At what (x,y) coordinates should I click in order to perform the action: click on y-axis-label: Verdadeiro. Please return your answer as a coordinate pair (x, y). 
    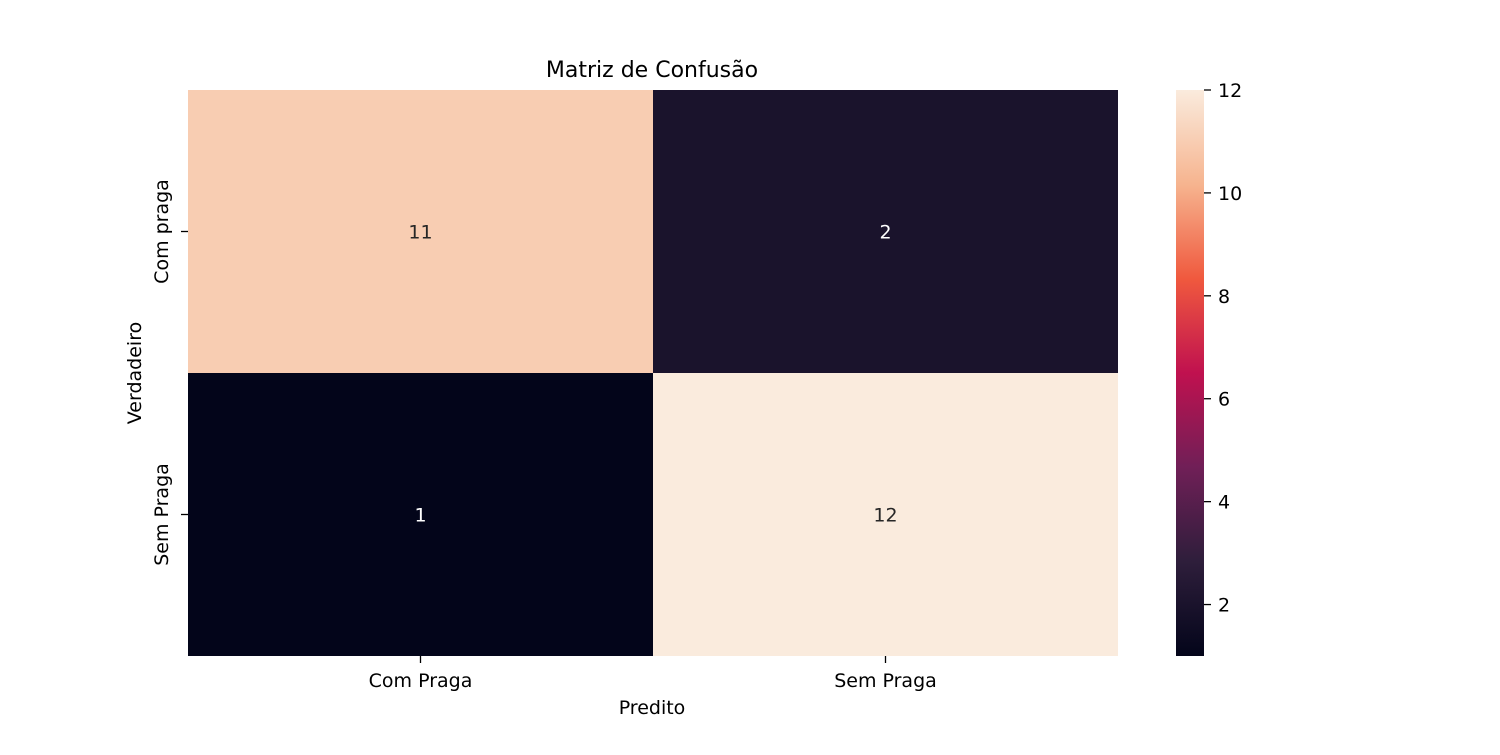
    Looking at the image, I should click on (135, 373).